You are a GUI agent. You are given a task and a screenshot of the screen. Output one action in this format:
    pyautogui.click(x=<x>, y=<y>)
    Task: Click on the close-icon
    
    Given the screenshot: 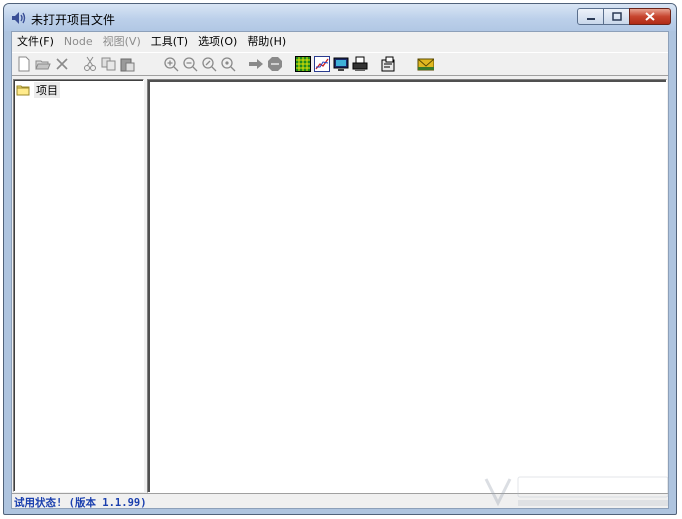 What is the action you would take?
    pyautogui.click(x=650, y=16)
    